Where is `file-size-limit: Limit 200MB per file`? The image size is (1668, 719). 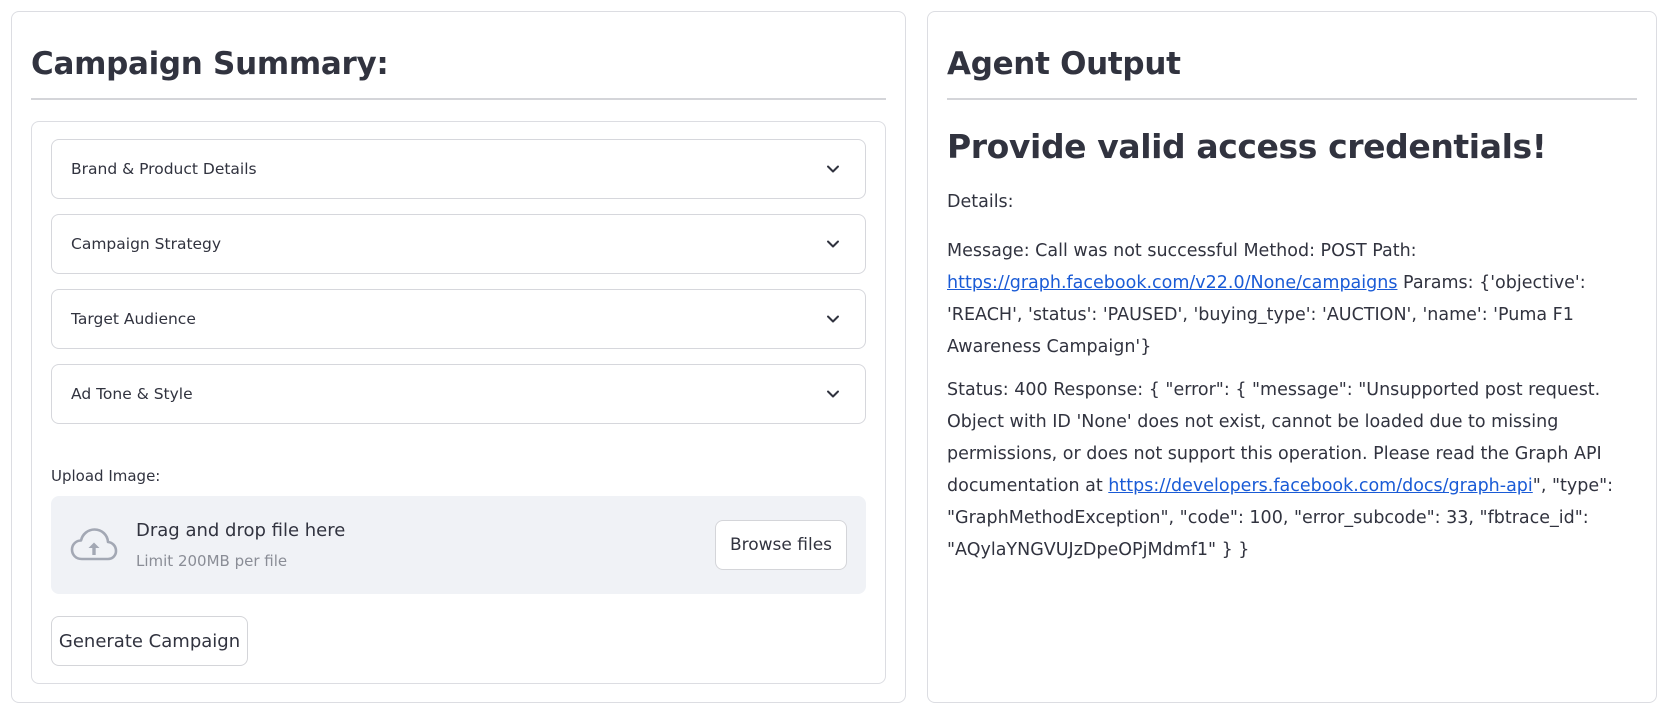
file-size-limit: Limit 200MB per file is located at coordinates (212, 561).